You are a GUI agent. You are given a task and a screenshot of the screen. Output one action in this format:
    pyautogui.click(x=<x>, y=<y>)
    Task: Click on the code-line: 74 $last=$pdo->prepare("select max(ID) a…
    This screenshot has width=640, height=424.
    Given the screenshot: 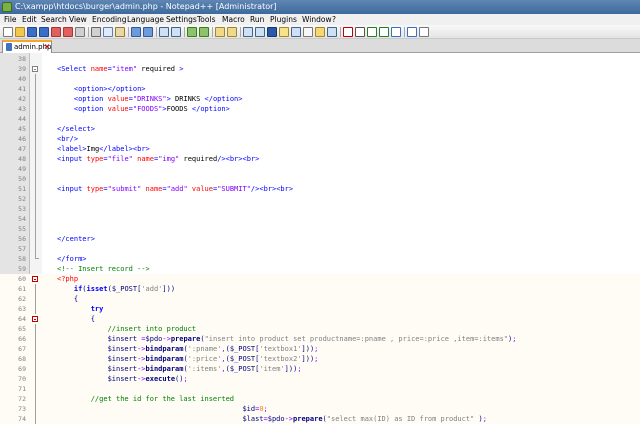 What is the action you would take?
    pyautogui.click(x=320, y=419)
    